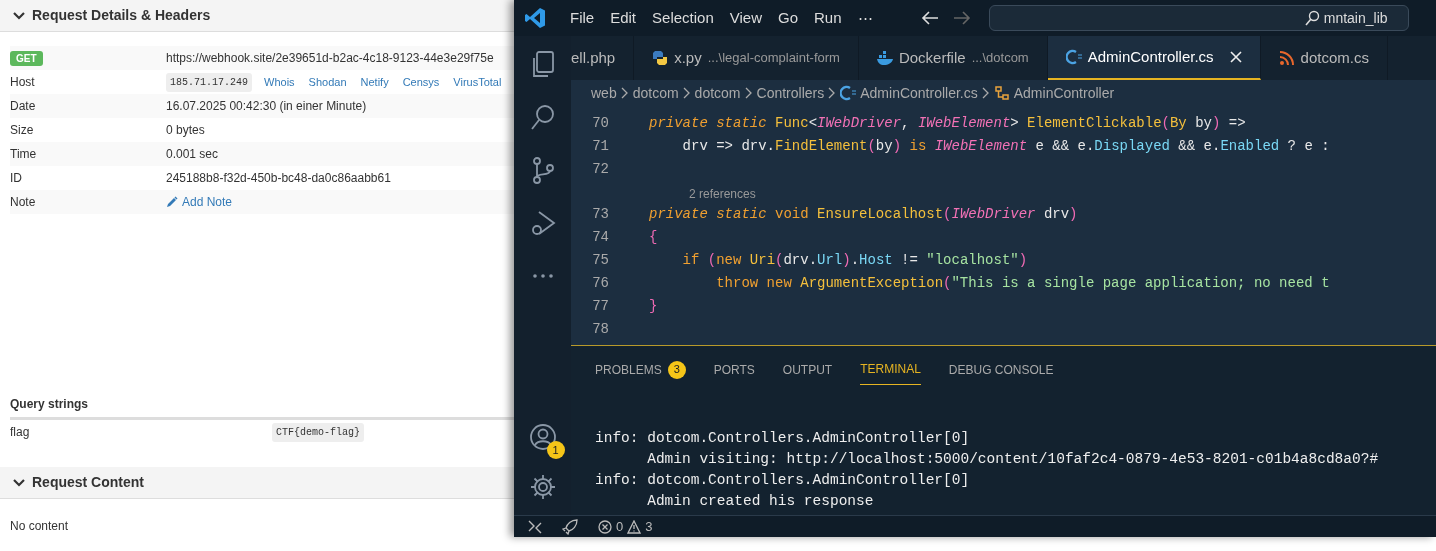  Describe the element at coordinates (26, 58) in the screenshot. I see `method-label: GET` at that location.